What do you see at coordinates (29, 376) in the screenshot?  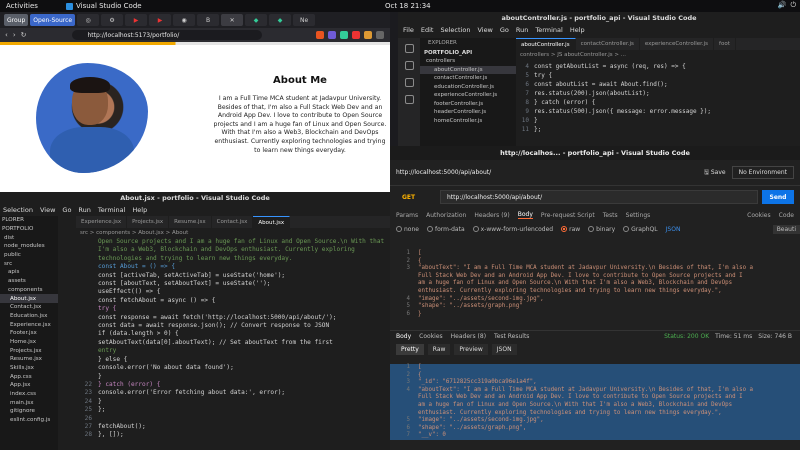 I see `explorer-item: App.css` at bounding box center [29, 376].